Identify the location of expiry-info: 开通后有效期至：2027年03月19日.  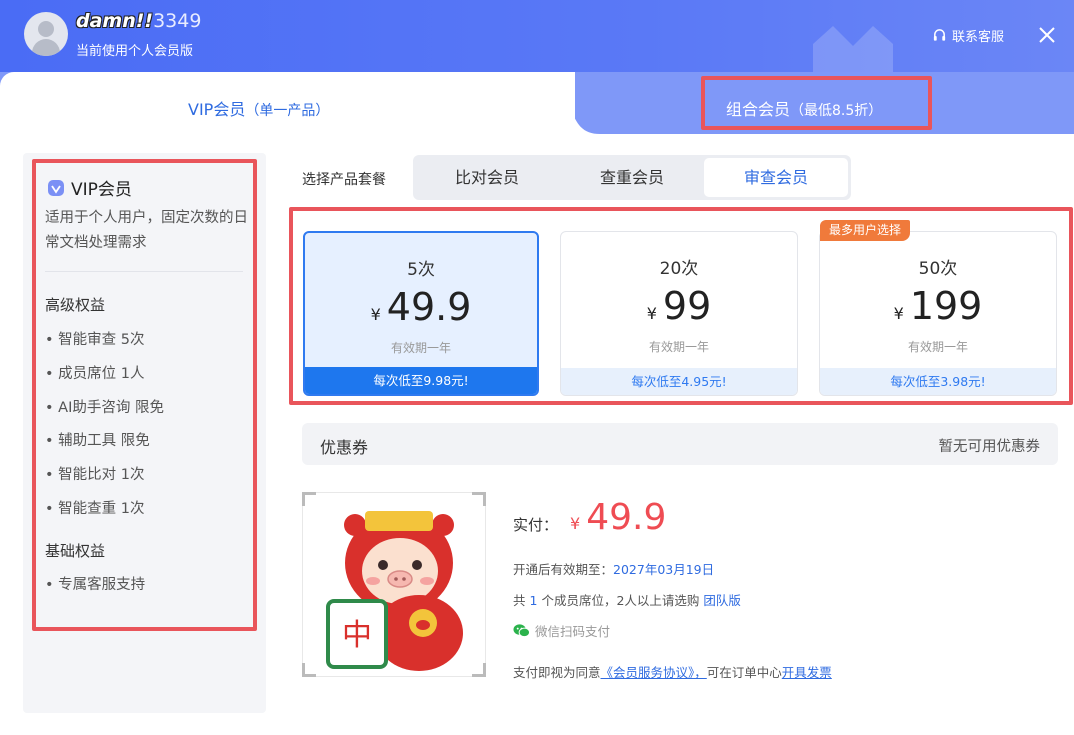
(613, 568).